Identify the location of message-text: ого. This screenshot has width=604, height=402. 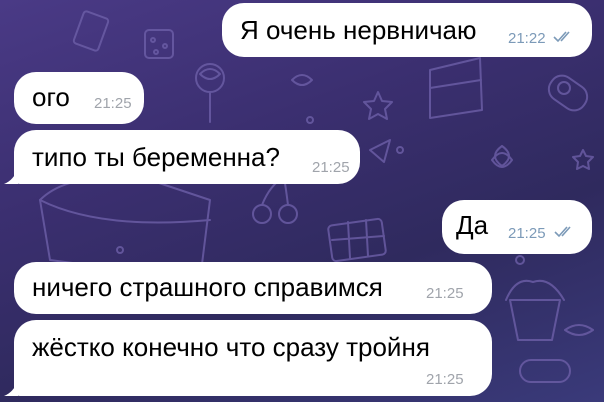
(51, 97).